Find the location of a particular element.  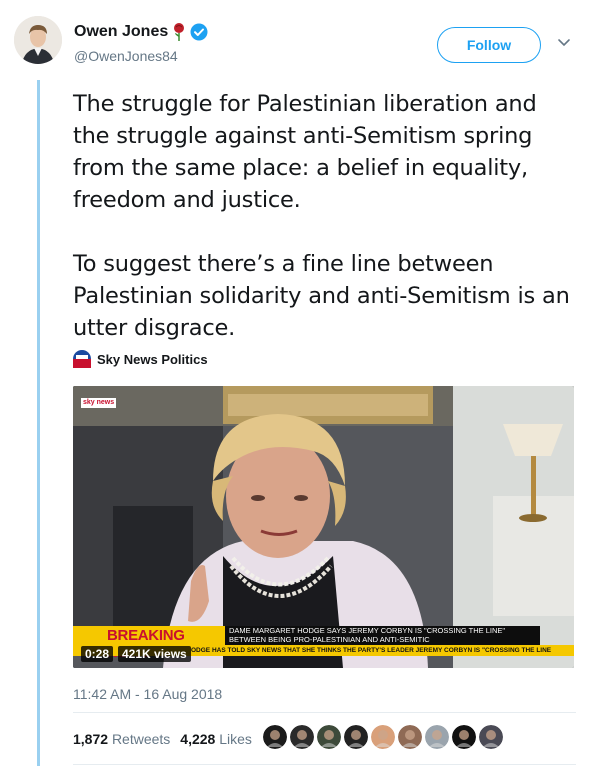

liker-avatars is located at coordinates (383, 737).